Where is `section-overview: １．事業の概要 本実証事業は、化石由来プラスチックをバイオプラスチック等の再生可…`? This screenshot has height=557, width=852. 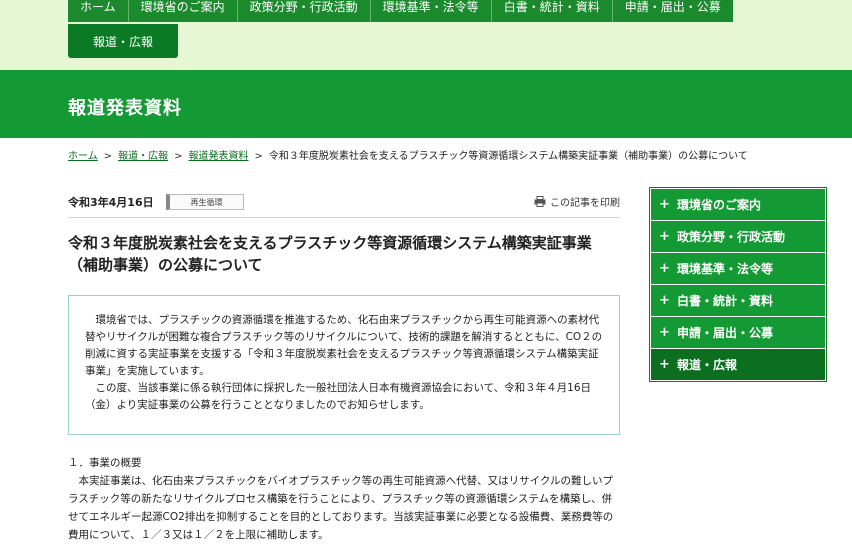 section-overview: １．事業の概要 本実証事業は、化石由来プラスチックをバイオプラスチック等の再生可… is located at coordinates (344, 499).